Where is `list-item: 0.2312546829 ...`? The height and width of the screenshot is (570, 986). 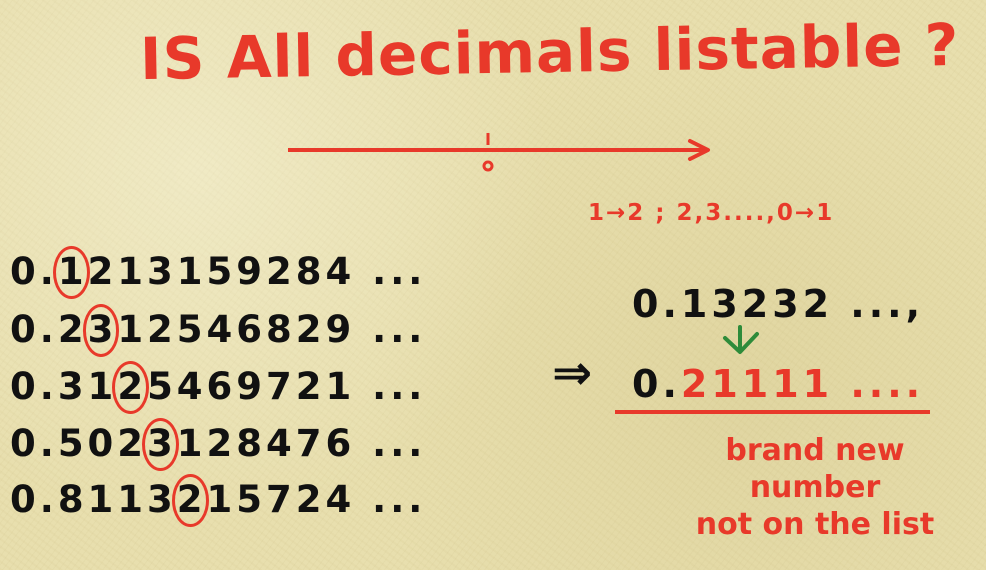 list-item: 0.2312546829 ... is located at coordinates (218, 330).